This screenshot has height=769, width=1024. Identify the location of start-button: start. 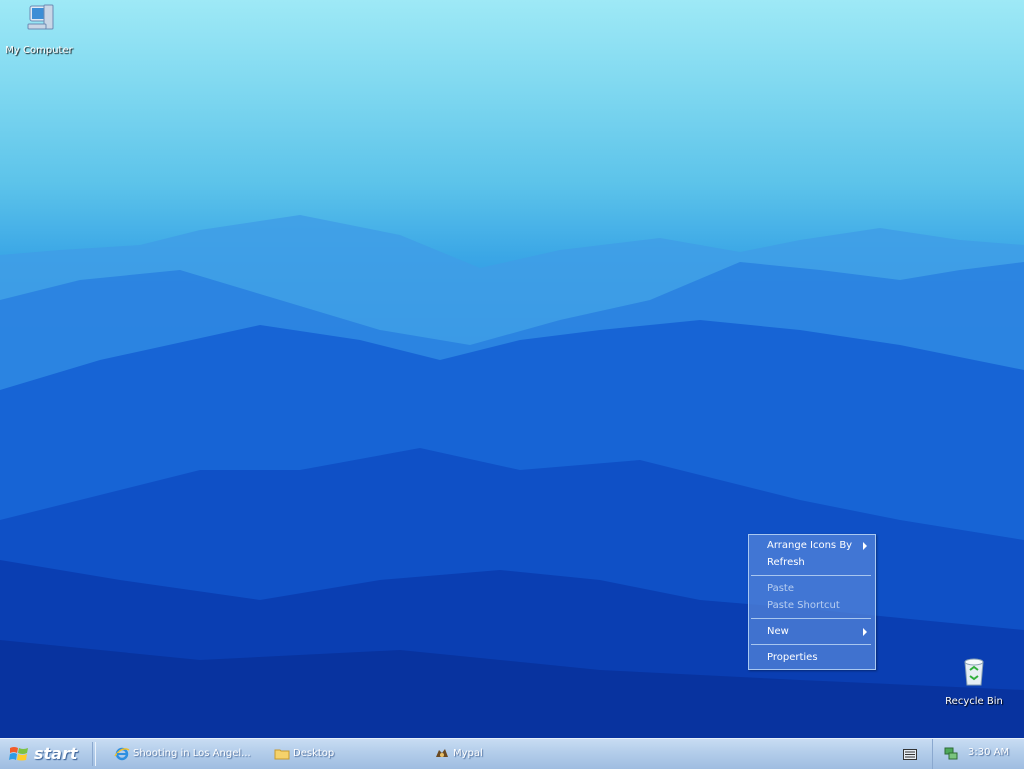
(44, 754).